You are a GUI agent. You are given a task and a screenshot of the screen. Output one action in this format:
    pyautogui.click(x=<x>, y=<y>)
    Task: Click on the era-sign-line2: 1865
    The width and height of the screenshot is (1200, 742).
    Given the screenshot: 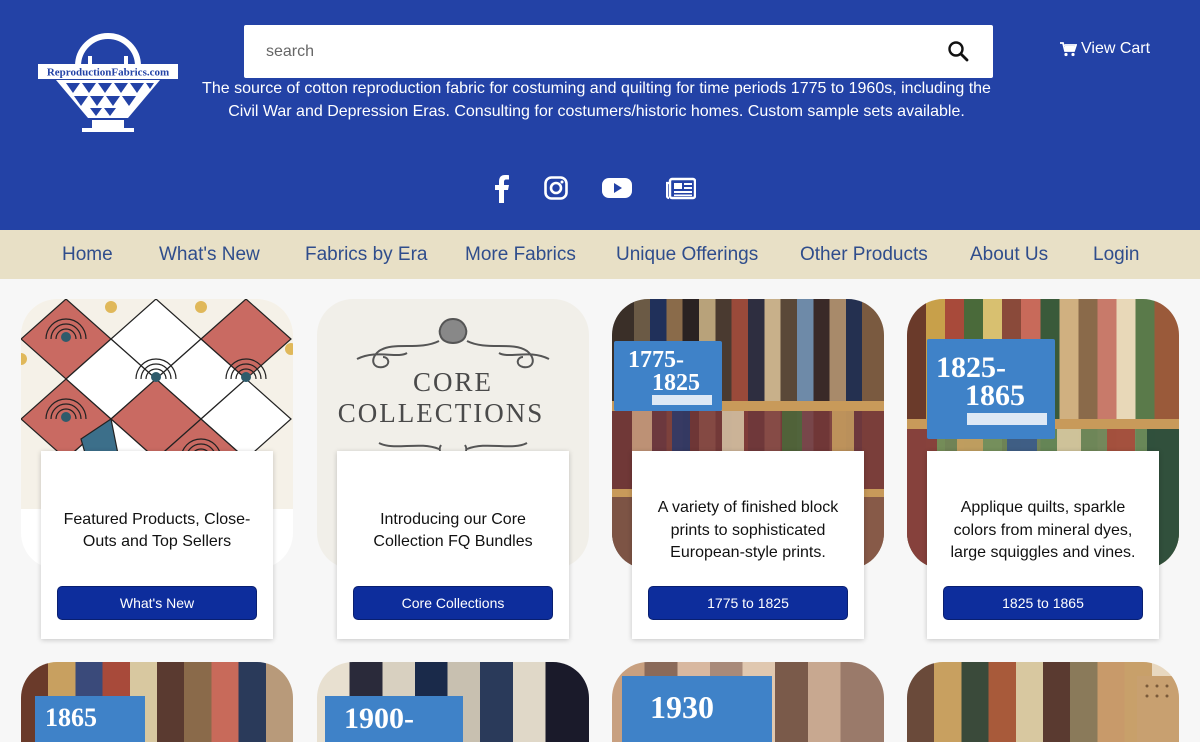 What is the action you would take?
    pyautogui.click(x=995, y=395)
    